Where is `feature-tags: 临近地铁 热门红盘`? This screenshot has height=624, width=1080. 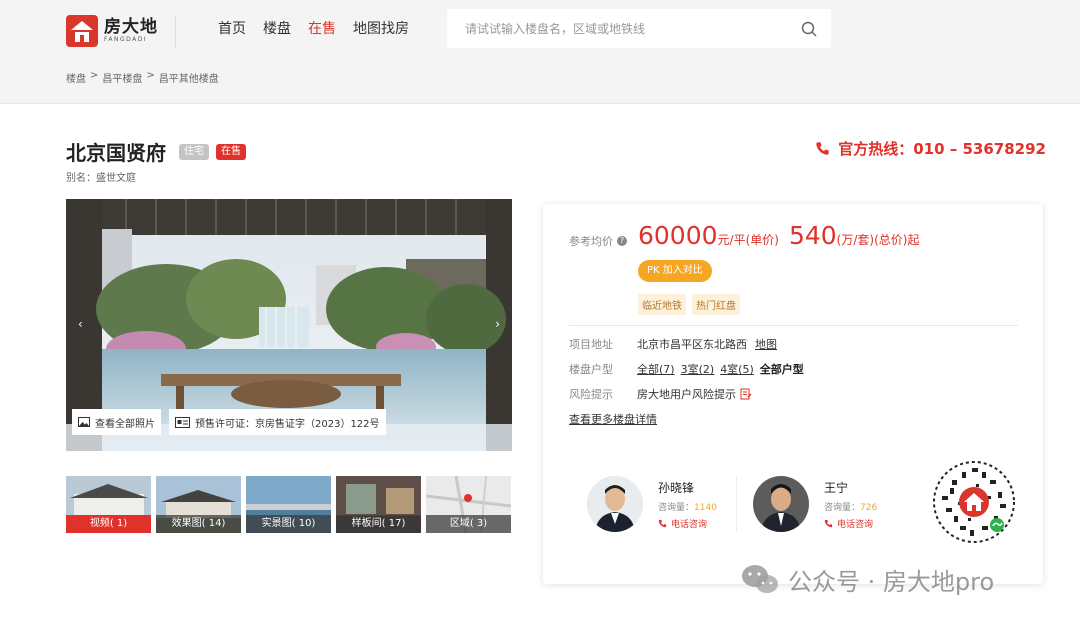
feature-tags: 临近地铁 热门红盘 is located at coordinates (689, 304).